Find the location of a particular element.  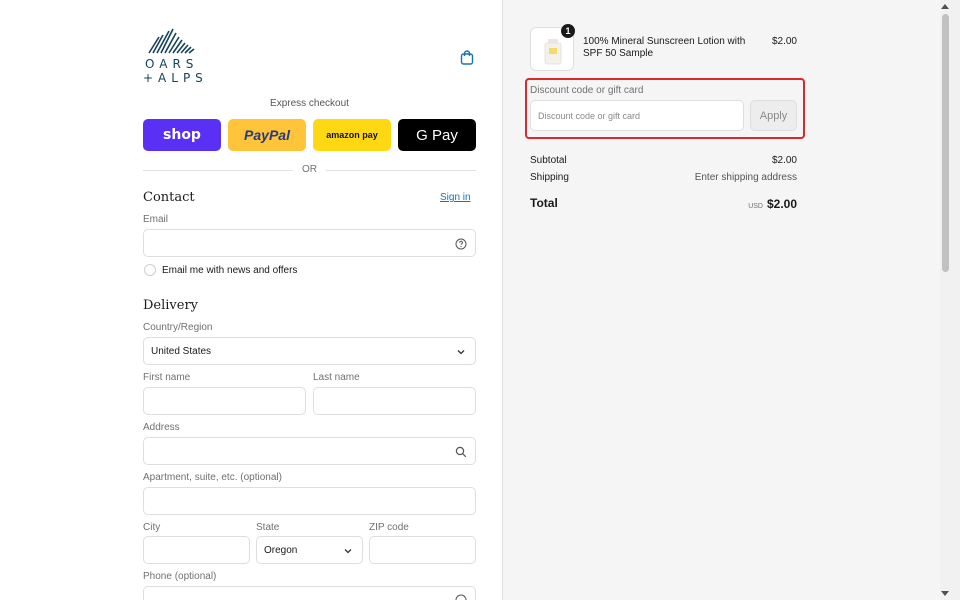

google-pay-label: G Pay is located at coordinates (437, 135).